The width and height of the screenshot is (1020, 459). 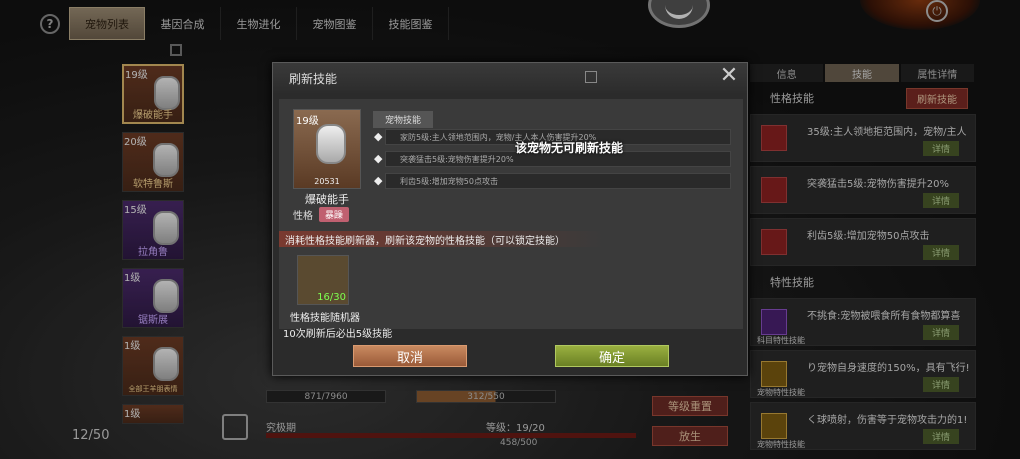 What do you see at coordinates (307, 121) in the screenshot?
I see `pet-level: 19级` at bounding box center [307, 121].